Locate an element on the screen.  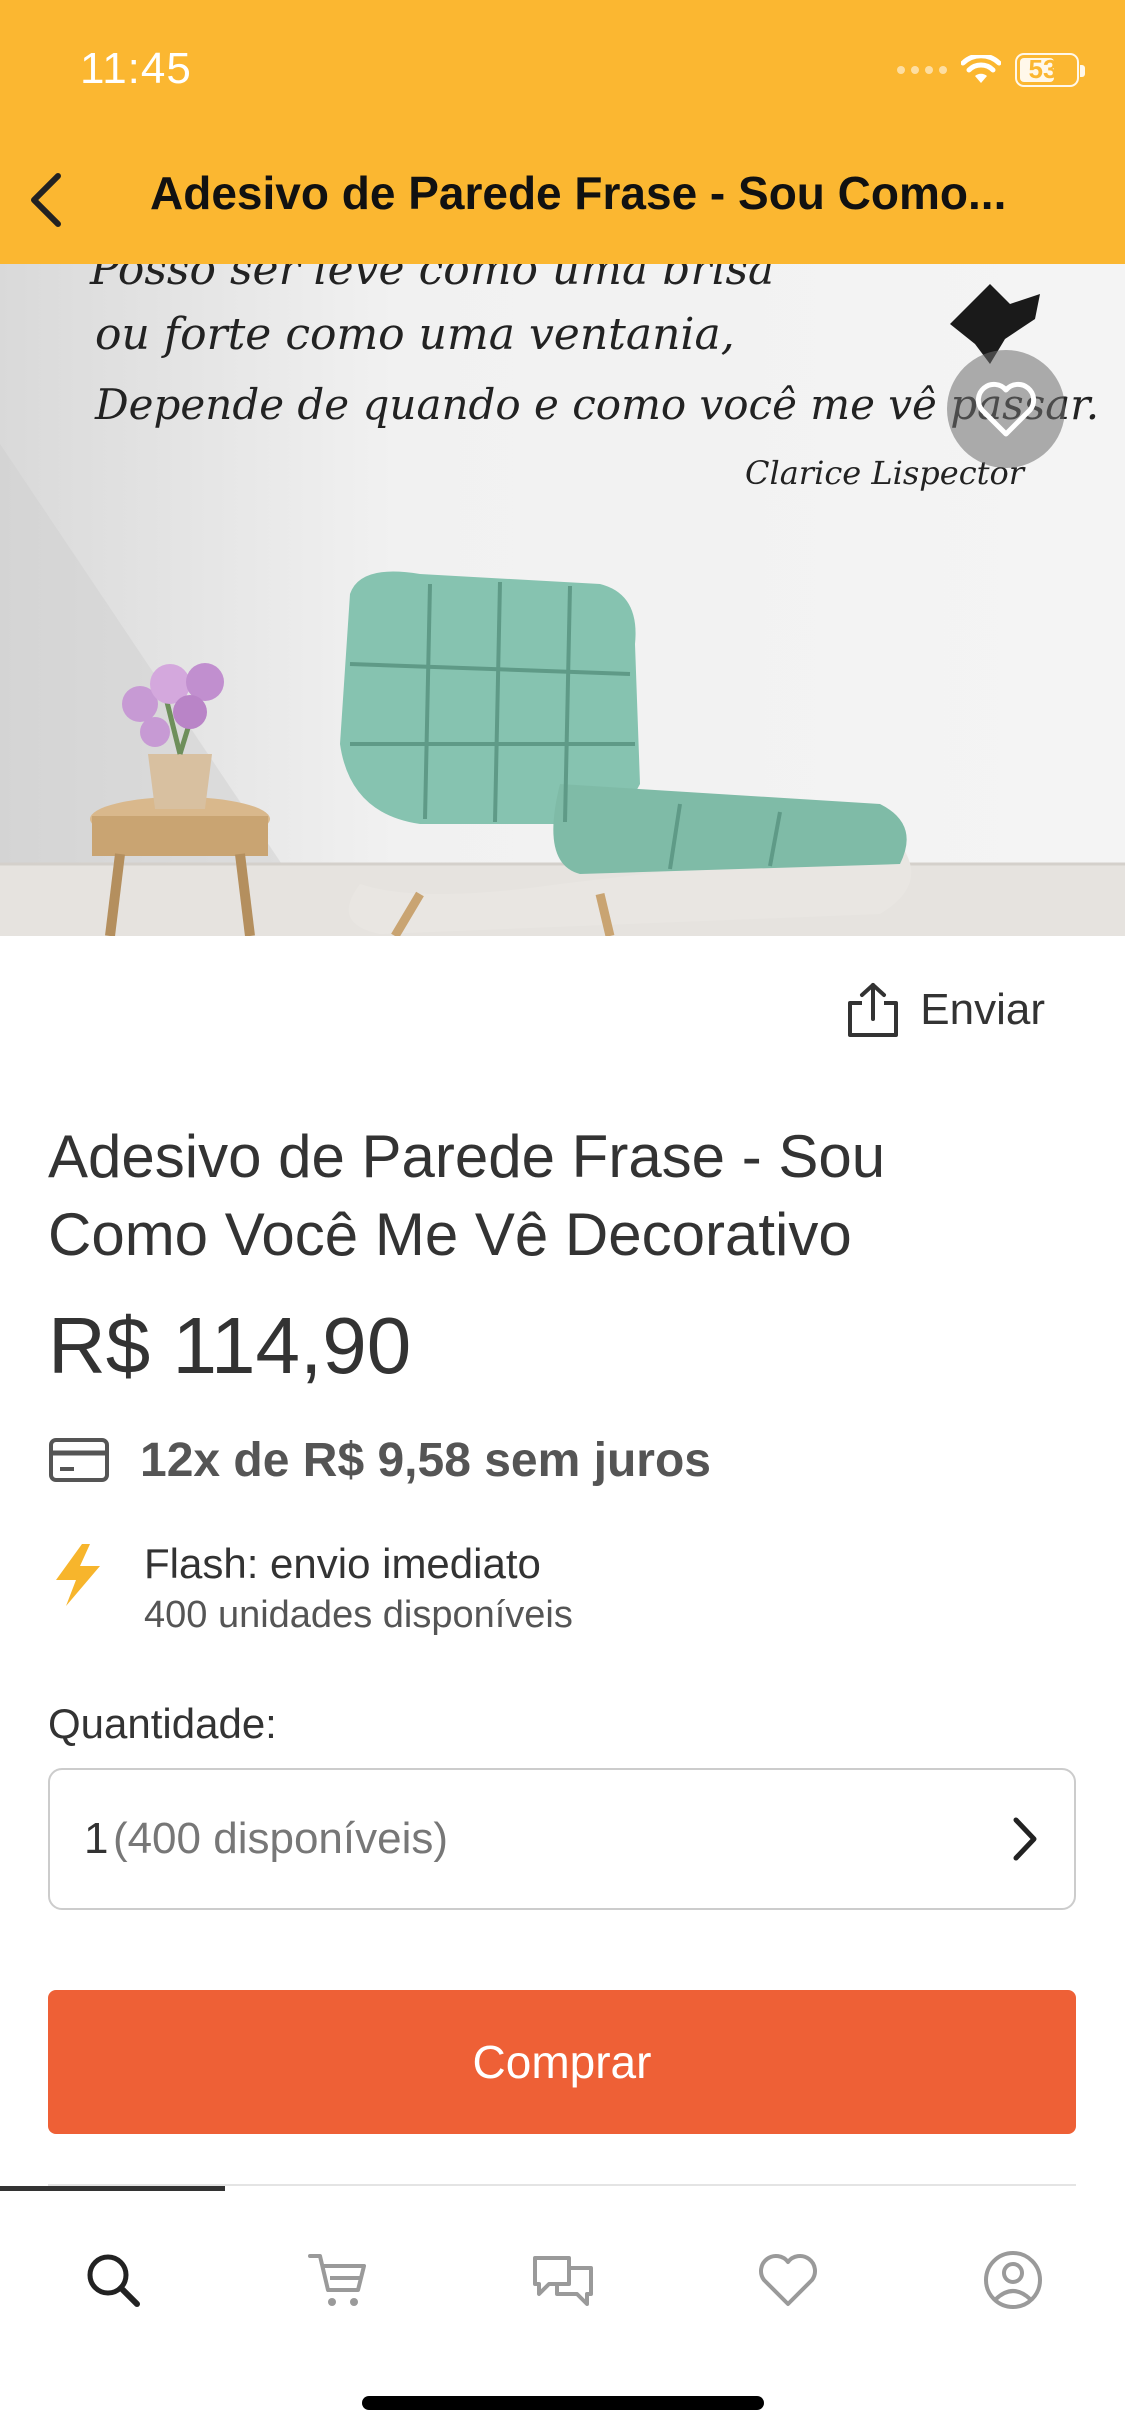
wifi-icon is located at coordinates (981, 69).